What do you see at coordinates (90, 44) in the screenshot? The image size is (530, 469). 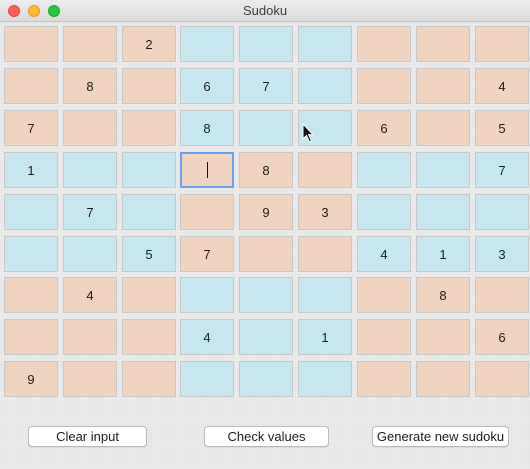 I see `sudoku-cell-r1-c2` at bounding box center [90, 44].